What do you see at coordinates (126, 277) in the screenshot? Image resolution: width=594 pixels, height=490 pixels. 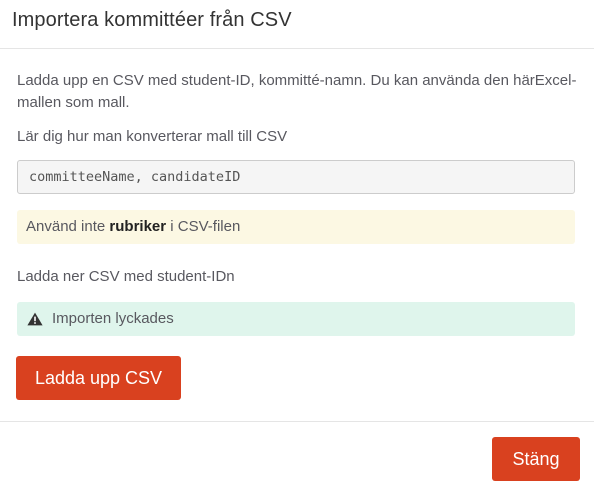 I see `download-student-ids-link: Ladda ner CSV med student-IDn` at bounding box center [126, 277].